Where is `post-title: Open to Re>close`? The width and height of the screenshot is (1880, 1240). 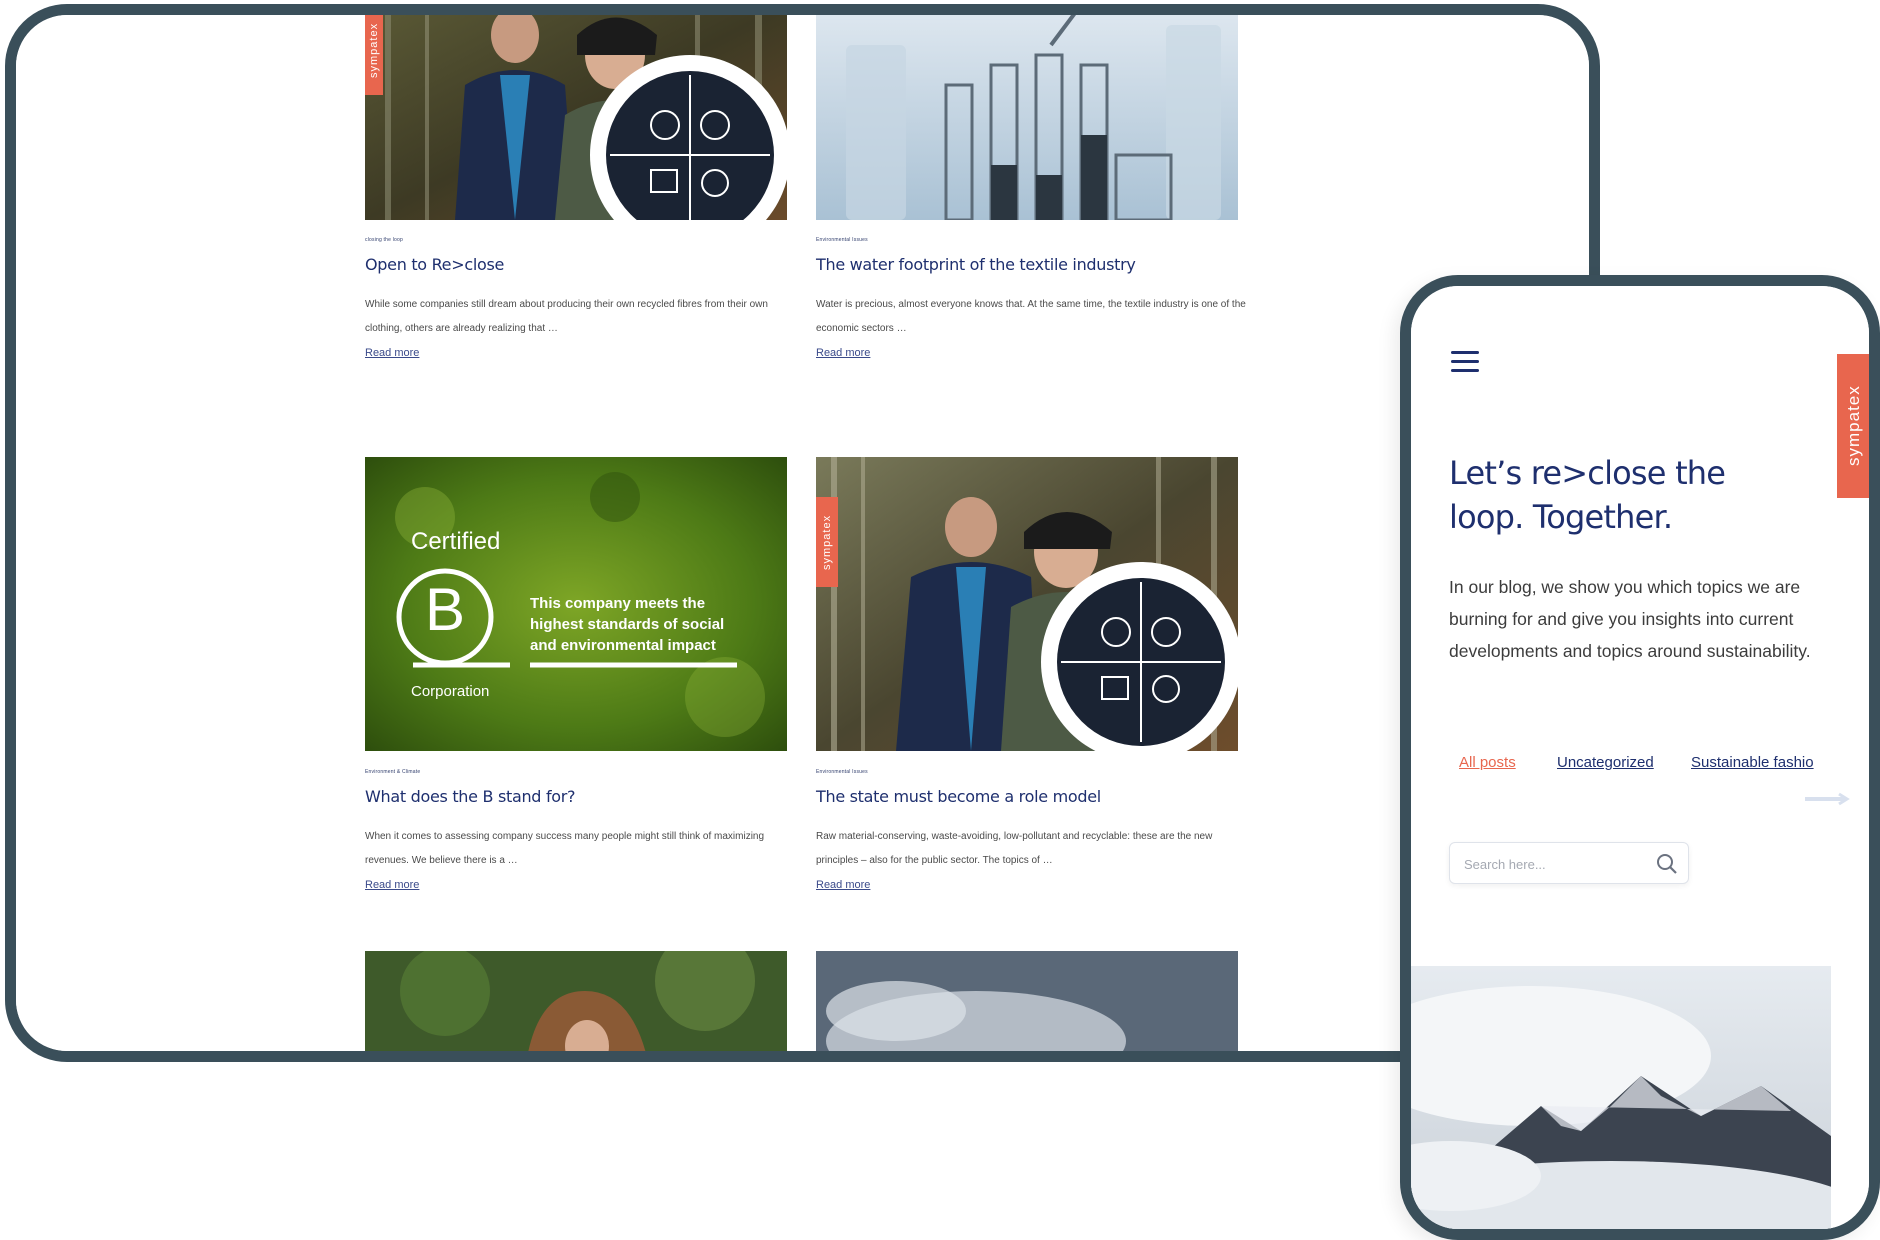 post-title: Open to Re>close is located at coordinates (434, 264).